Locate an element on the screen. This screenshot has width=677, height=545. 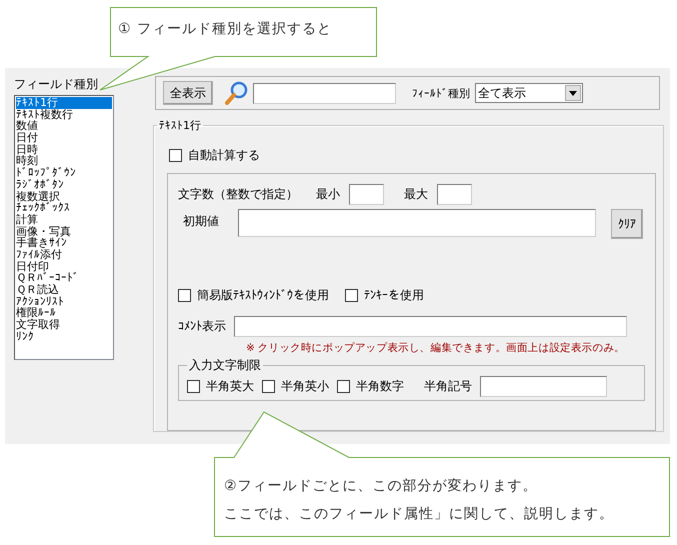
list-item: 日付 is located at coordinates (64, 138).